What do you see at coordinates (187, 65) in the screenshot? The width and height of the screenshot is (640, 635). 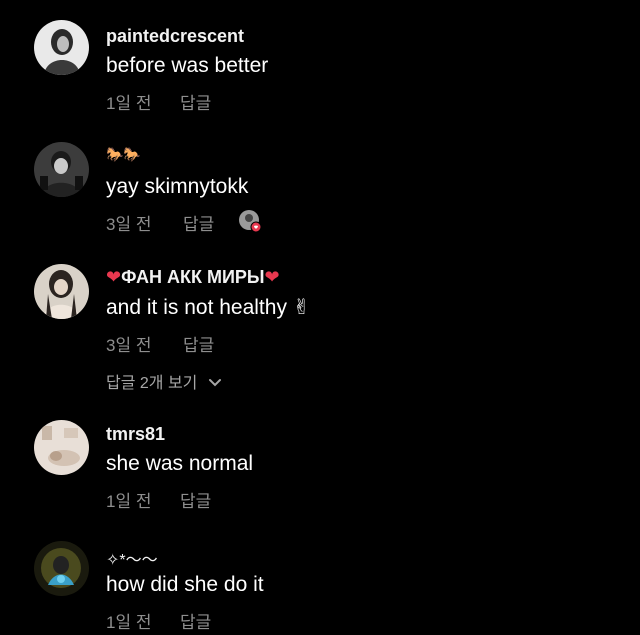 I see `comment-text: before was better` at bounding box center [187, 65].